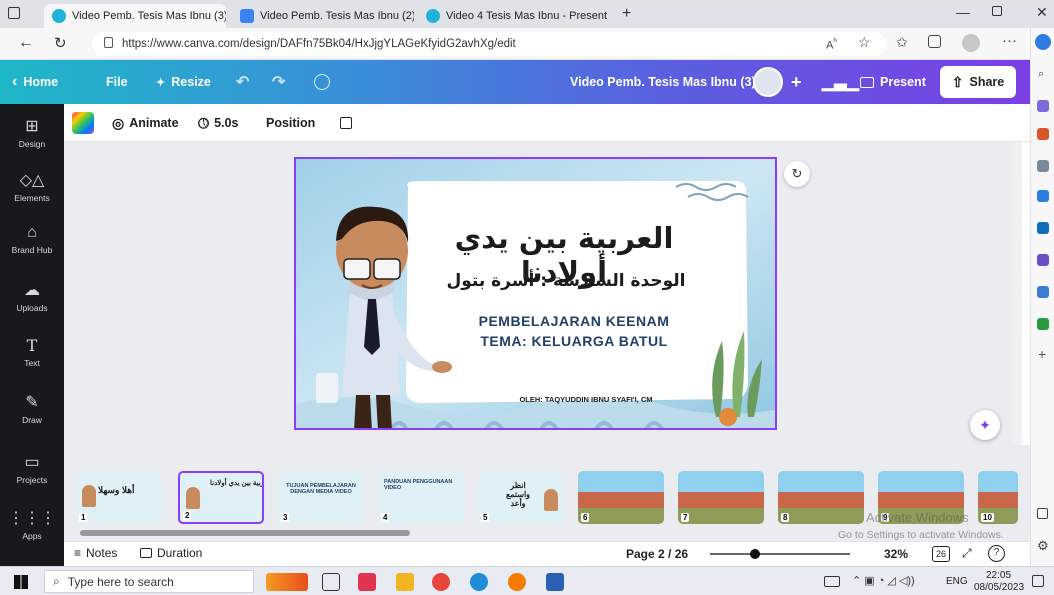 The height and width of the screenshot is (595, 1054). What do you see at coordinates (780, 554) in the screenshot?
I see `zoom-slider` at bounding box center [780, 554].